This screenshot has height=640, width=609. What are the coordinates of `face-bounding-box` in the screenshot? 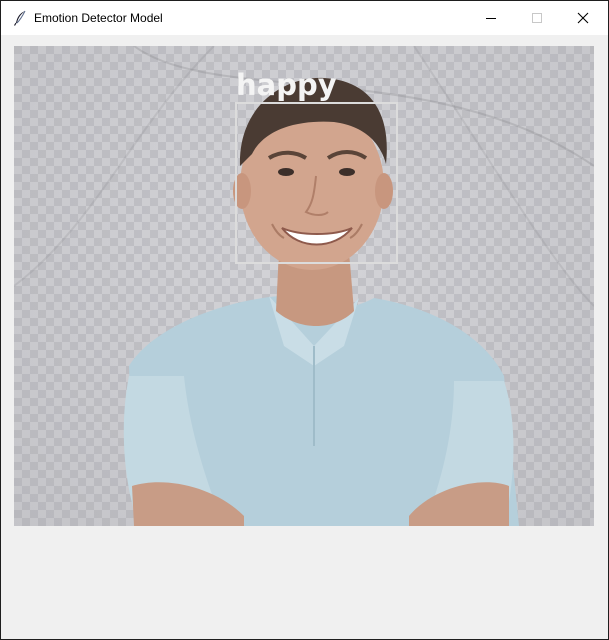 It's located at (316, 183).